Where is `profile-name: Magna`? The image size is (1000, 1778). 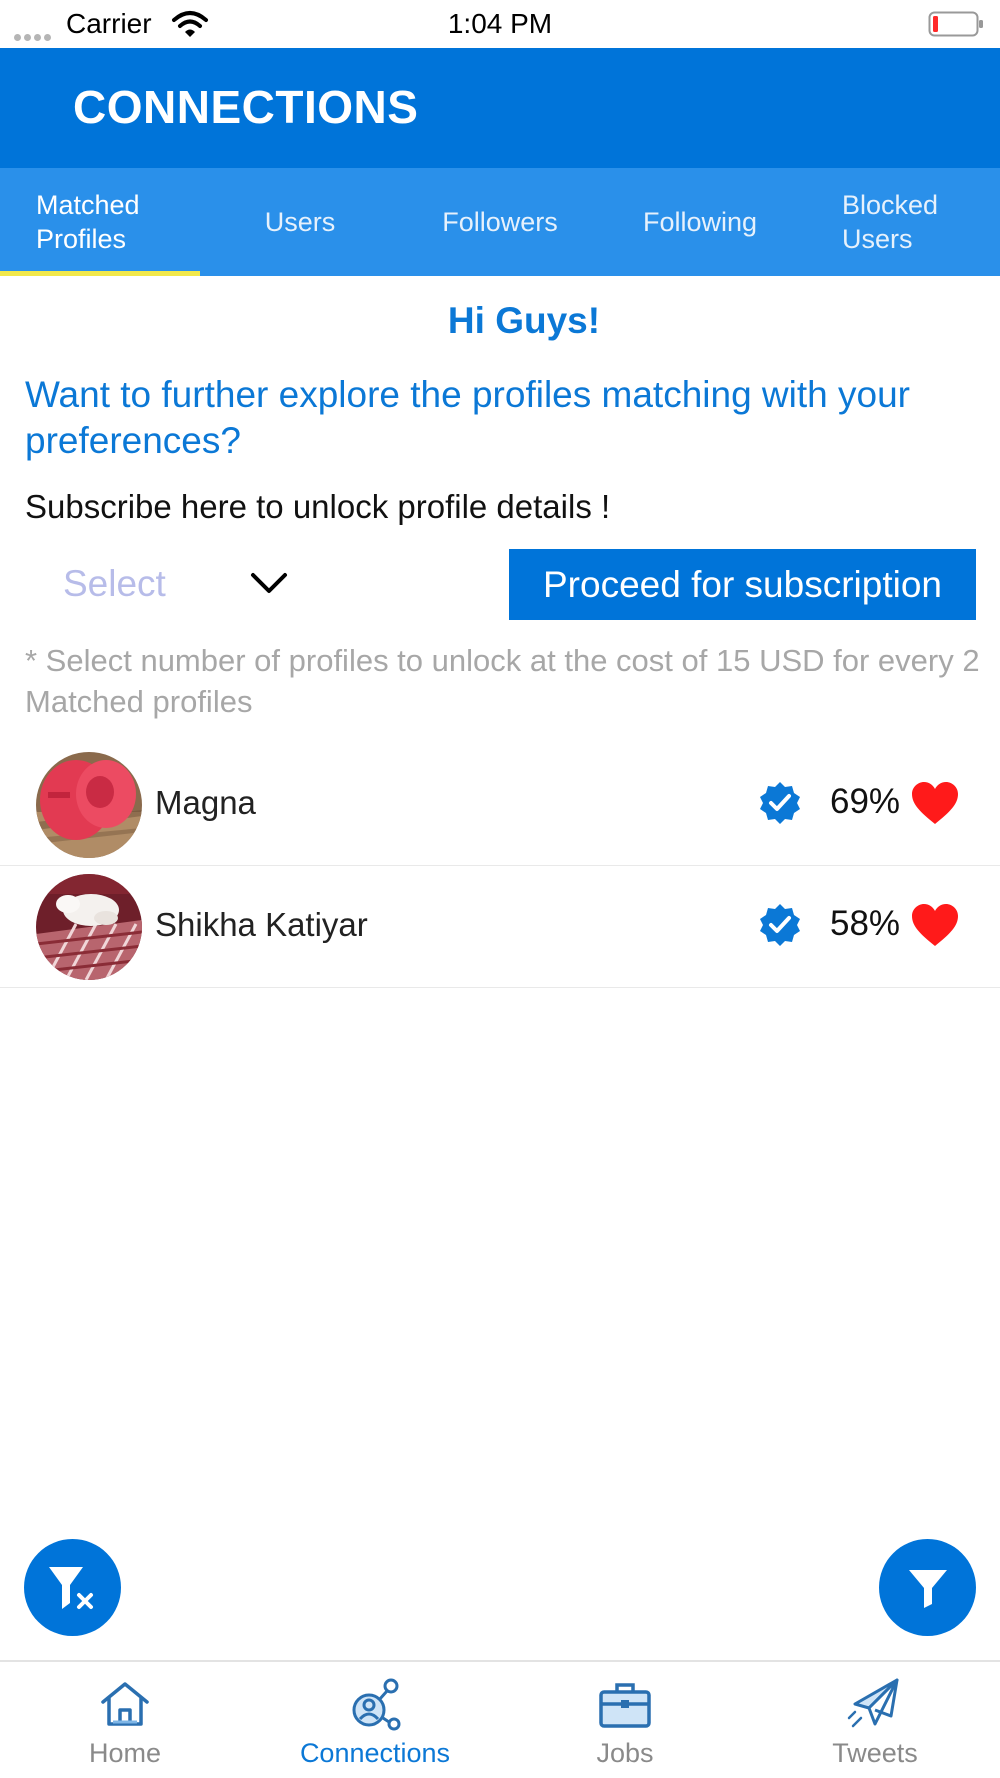
profile-name: Magna is located at coordinates (205, 802).